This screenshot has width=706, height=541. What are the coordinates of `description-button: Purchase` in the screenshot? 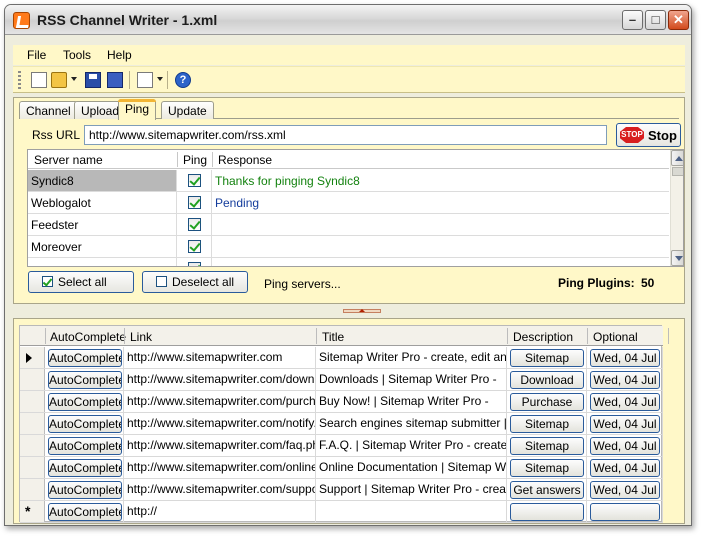 It's located at (547, 402).